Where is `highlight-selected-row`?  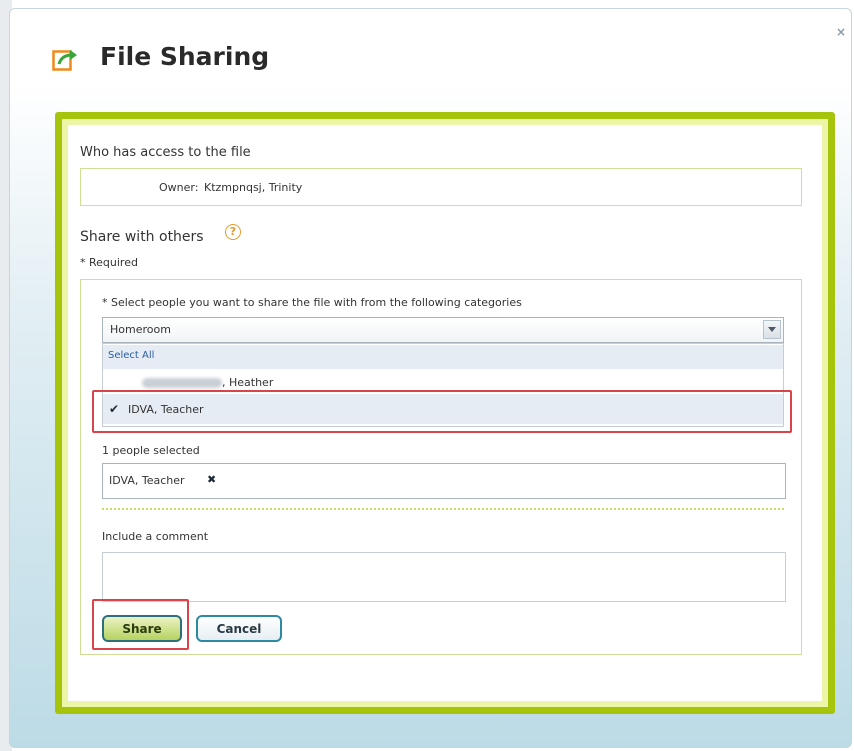 highlight-selected-row is located at coordinates (442, 411).